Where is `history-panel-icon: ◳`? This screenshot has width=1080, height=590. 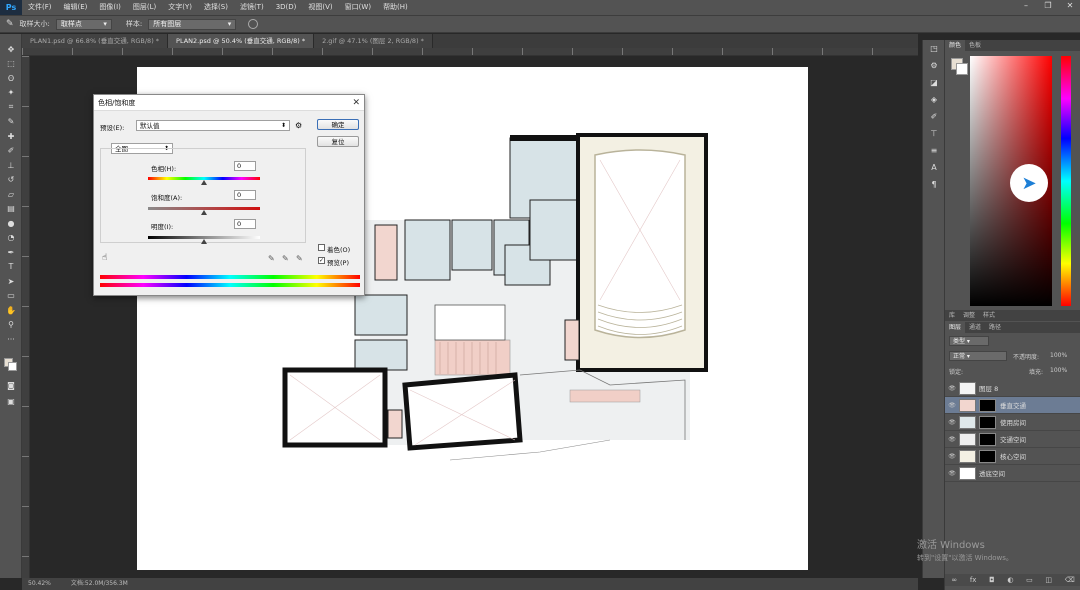
history-panel-icon: ◳ is located at coordinates (934, 48).